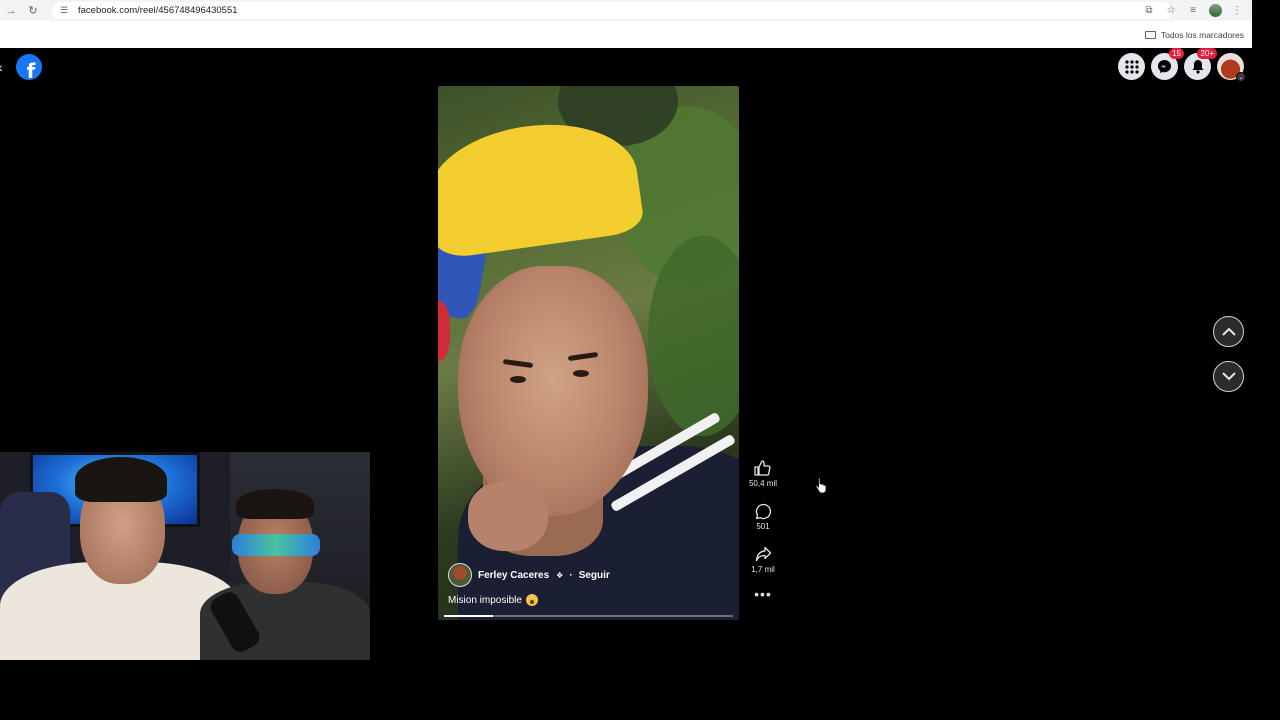 The width and height of the screenshot is (1280, 720). What do you see at coordinates (821, 486) in the screenshot?
I see `pointer-hand-icon` at bounding box center [821, 486].